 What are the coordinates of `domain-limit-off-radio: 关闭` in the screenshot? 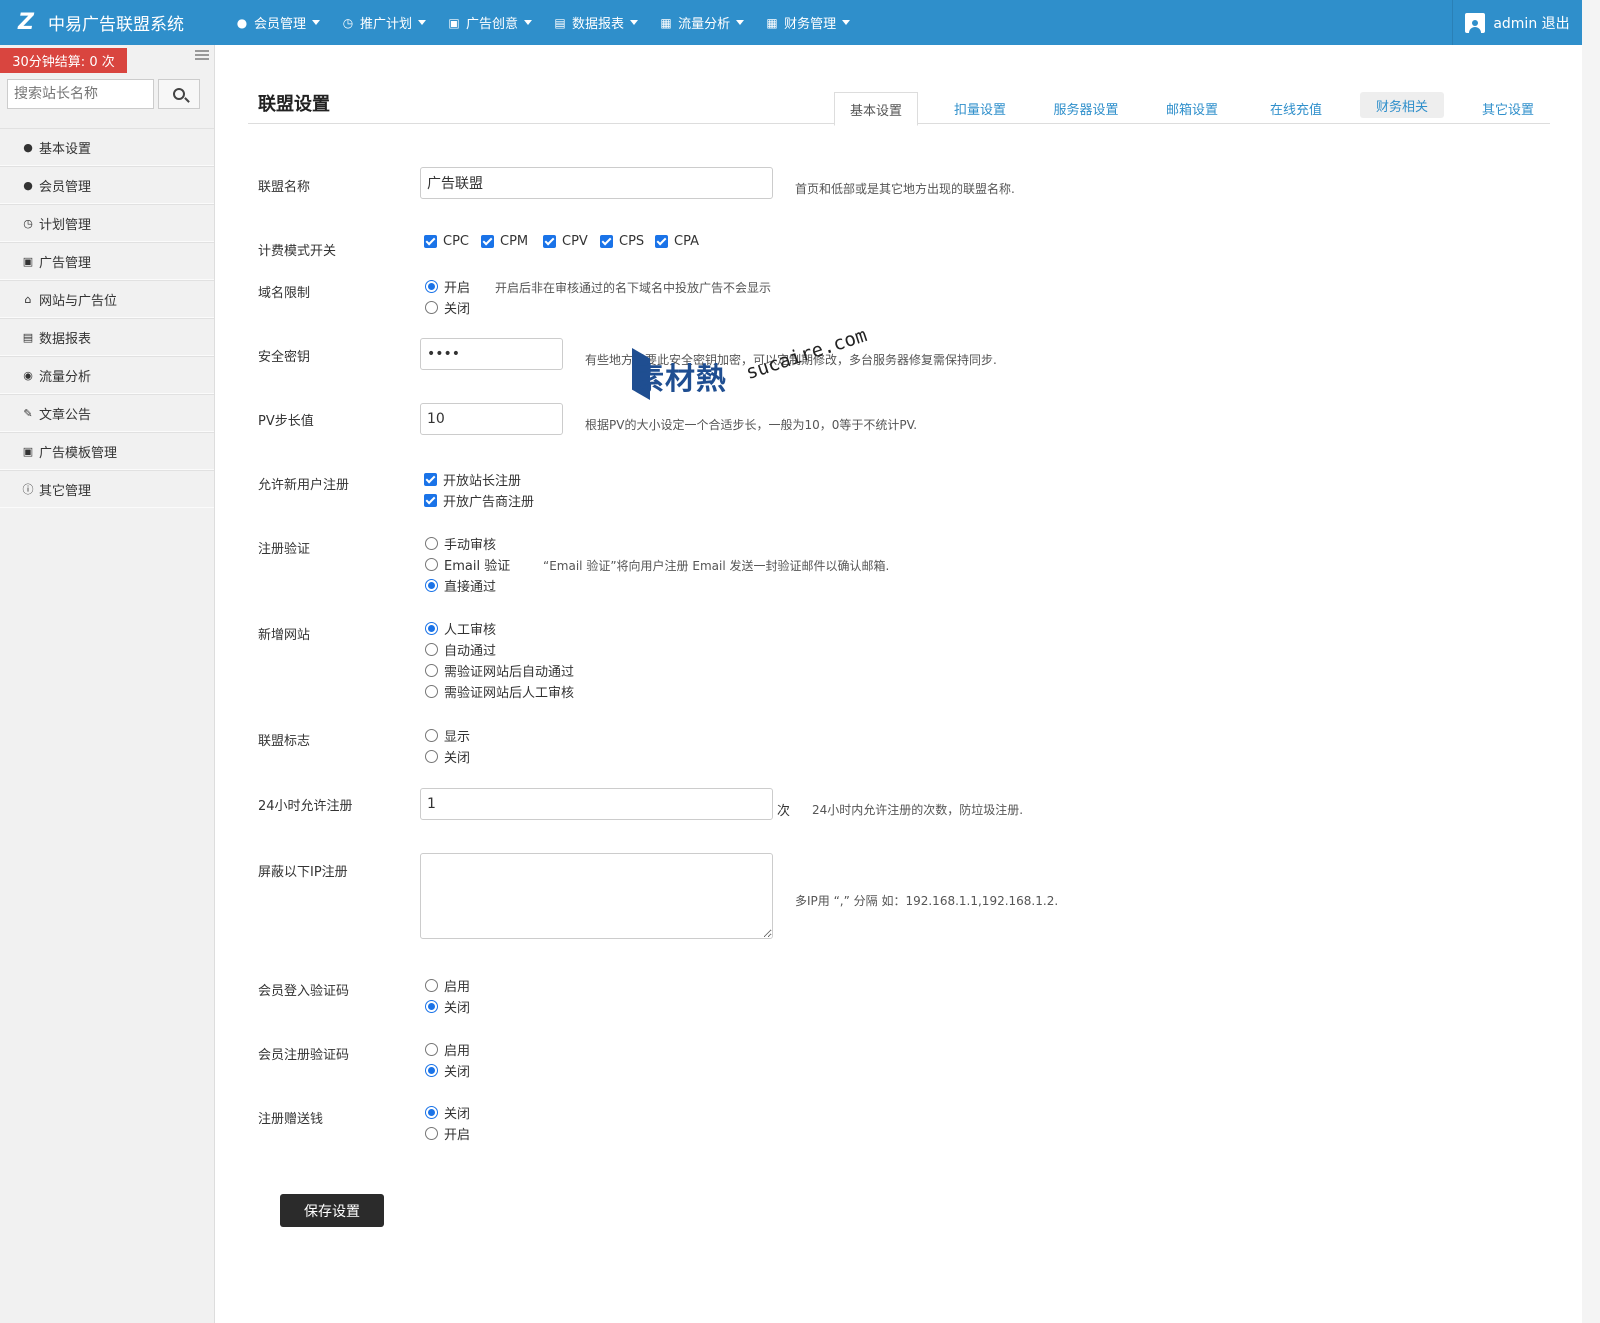 It's located at (447, 307).